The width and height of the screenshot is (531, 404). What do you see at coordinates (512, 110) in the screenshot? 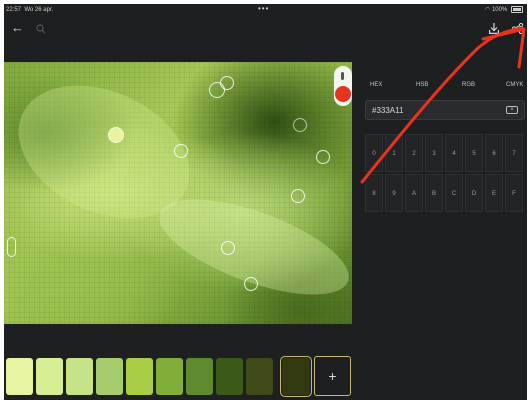
I see `backspace-icon: ×` at bounding box center [512, 110].